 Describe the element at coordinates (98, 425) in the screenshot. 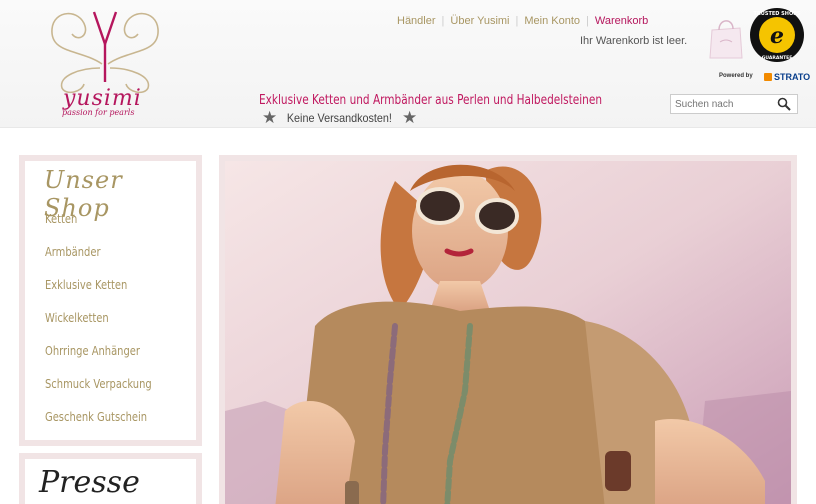

I see `category-geschenk-gutschein: Geschenk Gutschein` at that location.